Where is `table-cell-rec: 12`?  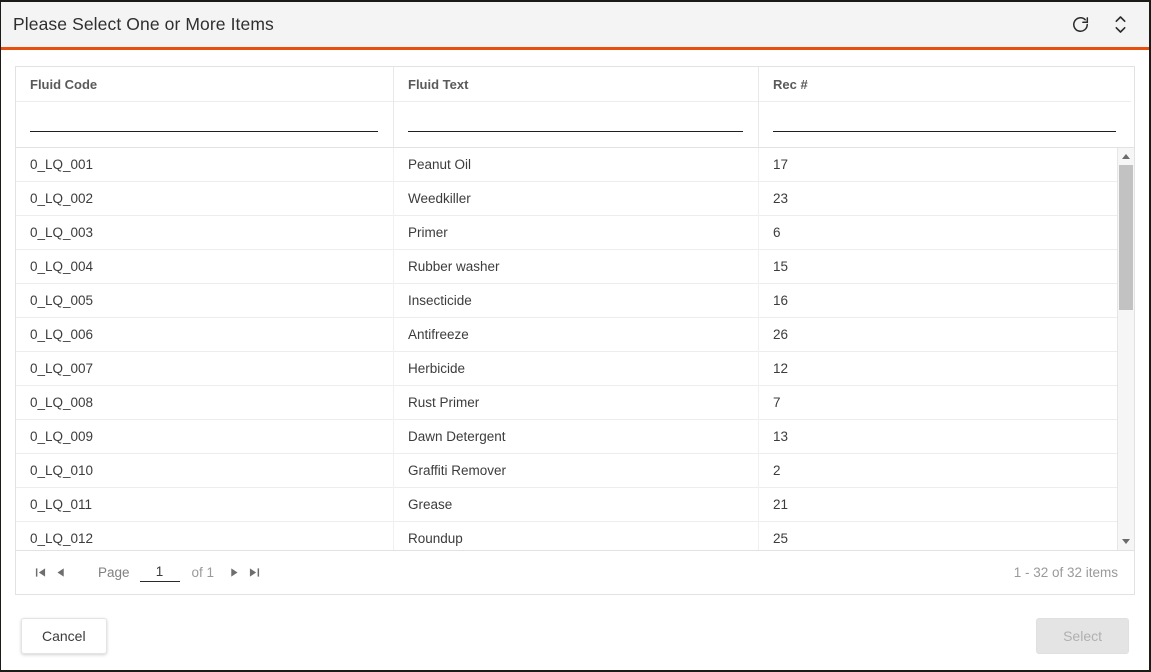 table-cell-rec: 12 is located at coordinates (781, 368).